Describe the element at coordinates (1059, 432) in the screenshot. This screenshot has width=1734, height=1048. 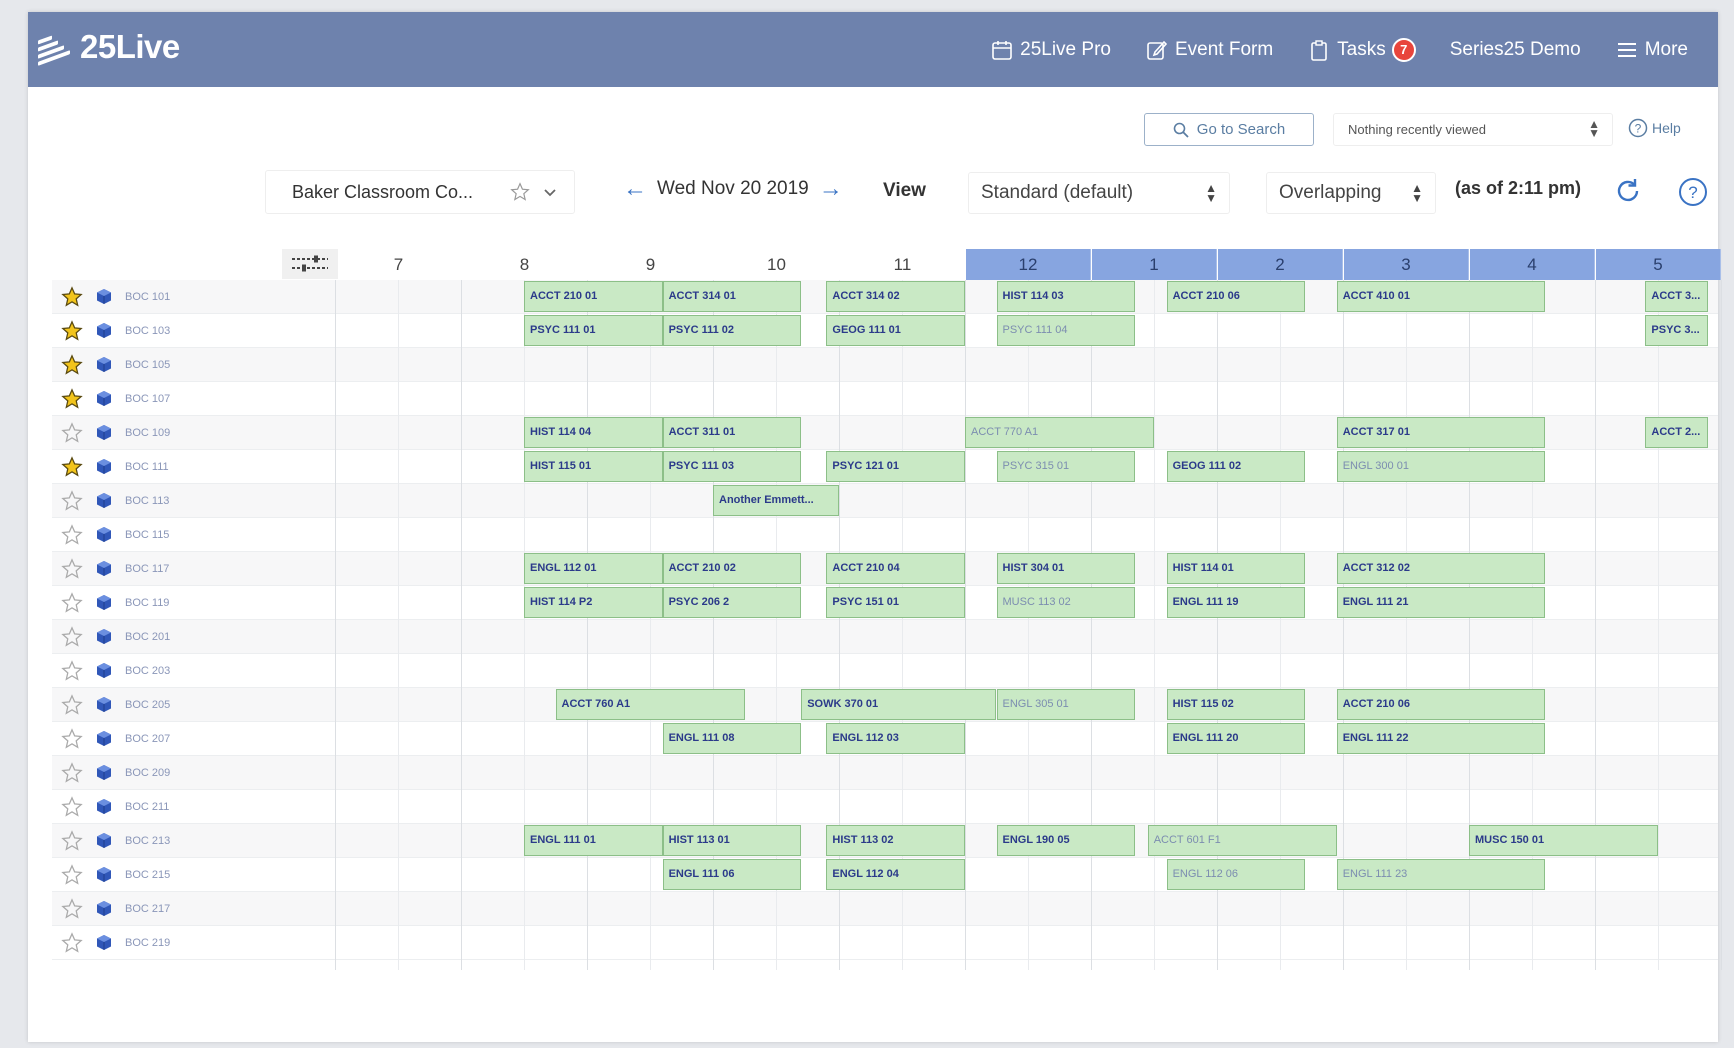
I see `event-block: ACCT 770 A1` at that location.